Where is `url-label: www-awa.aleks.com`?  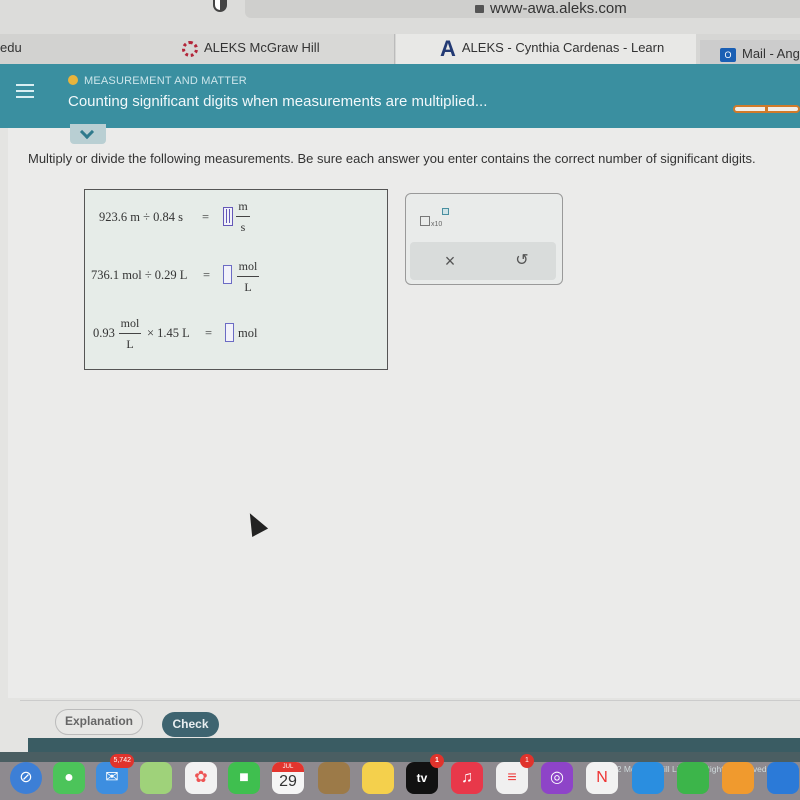
url-label: www-awa.aleks.com is located at coordinates (558, 8).